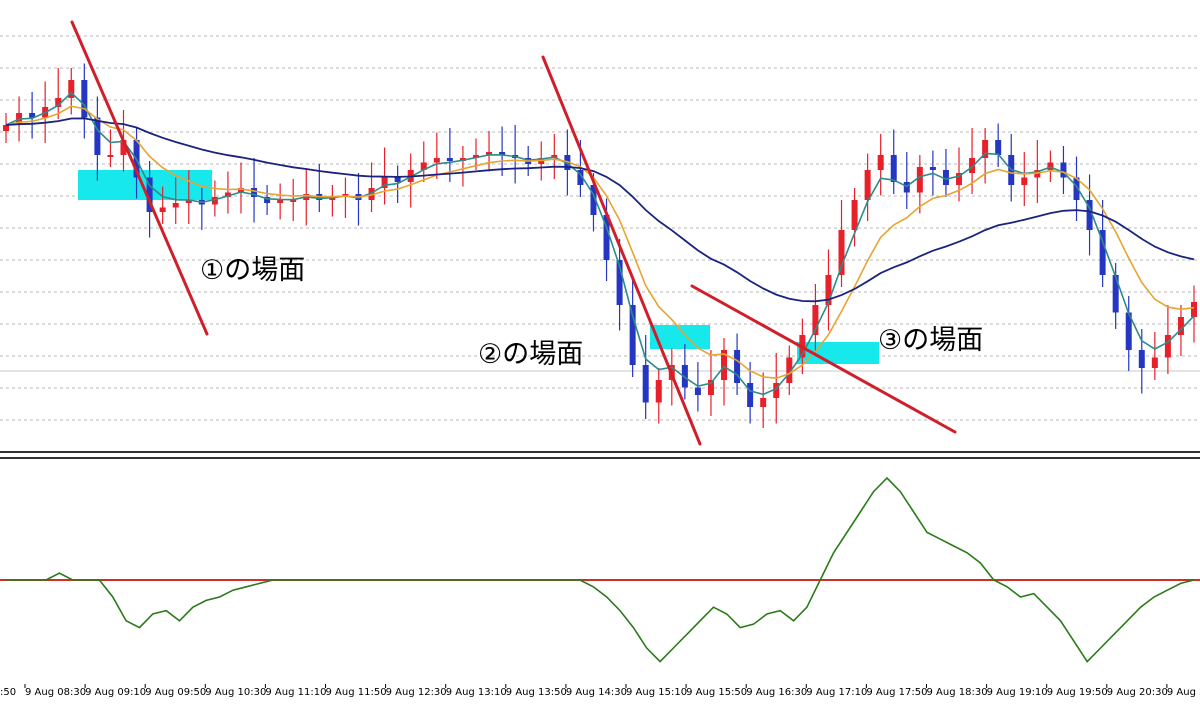  What do you see at coordinates (530, 354) in the screenshot?
I see `annotation-scene-2: ②の場面` at bounding box center [530, 354].